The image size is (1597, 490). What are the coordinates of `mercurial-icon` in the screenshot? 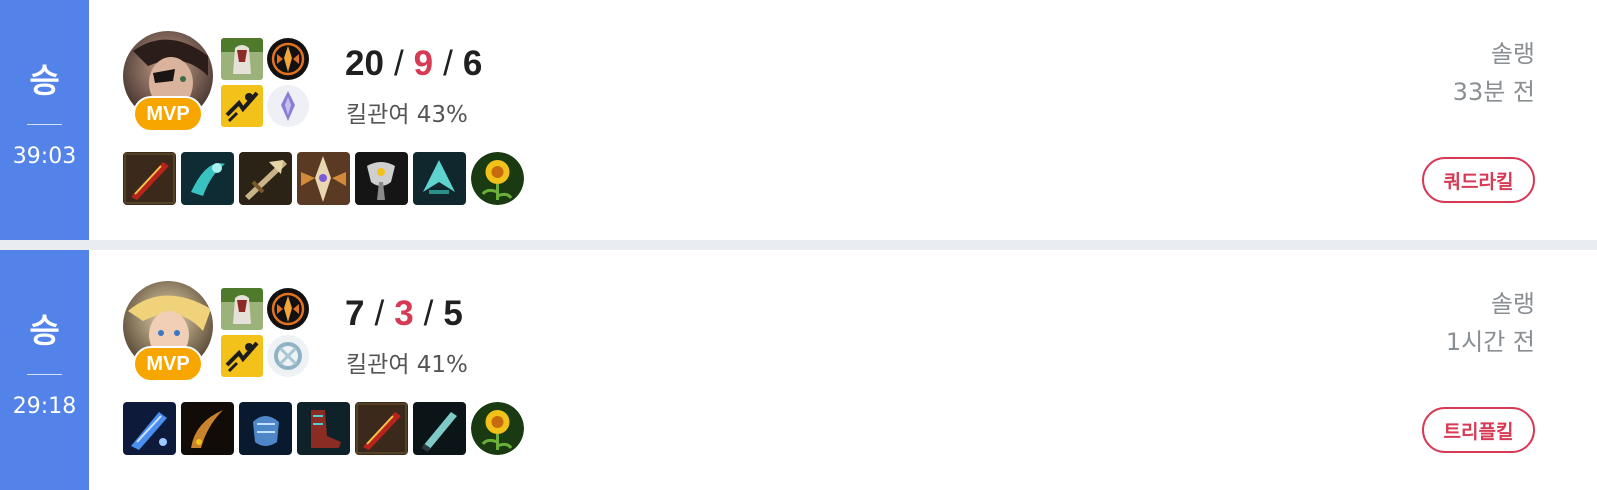 It's located at (439, 178).